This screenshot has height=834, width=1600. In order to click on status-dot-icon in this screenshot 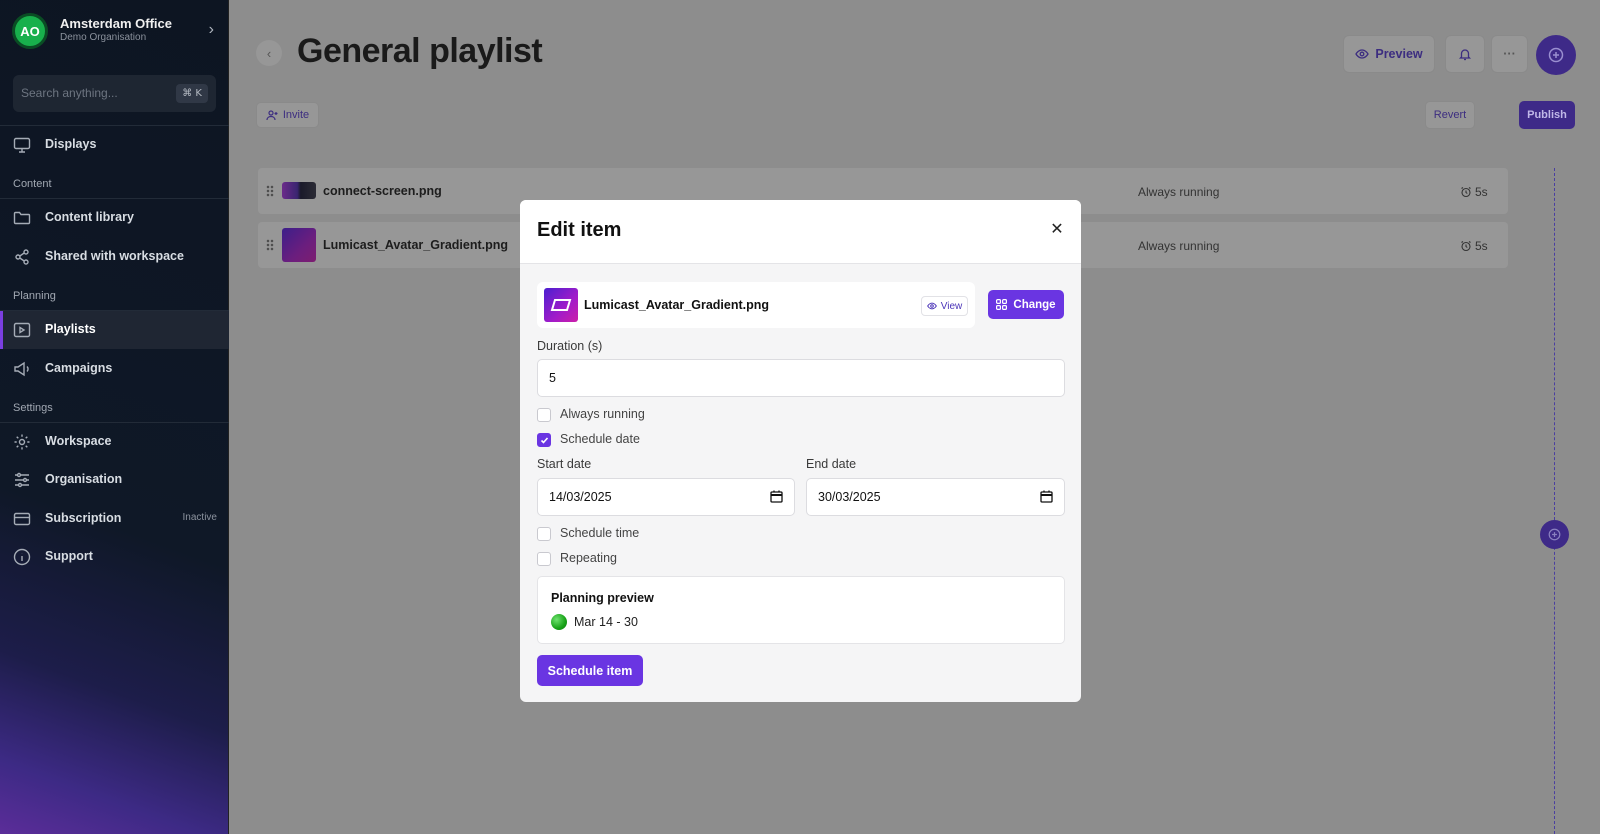, I will do `click(559, 622)`.